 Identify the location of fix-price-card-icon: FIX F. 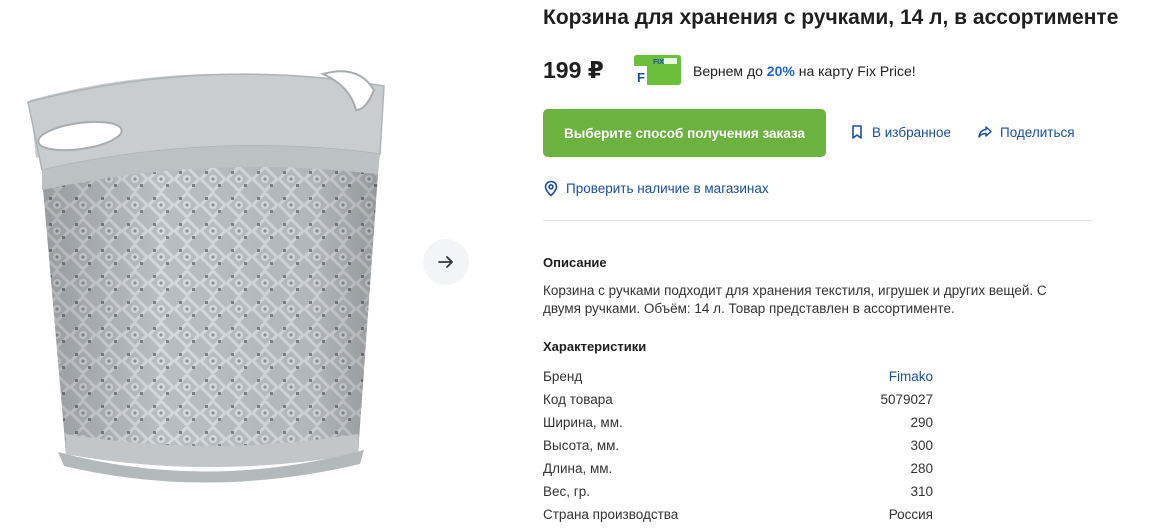
(657, 70).